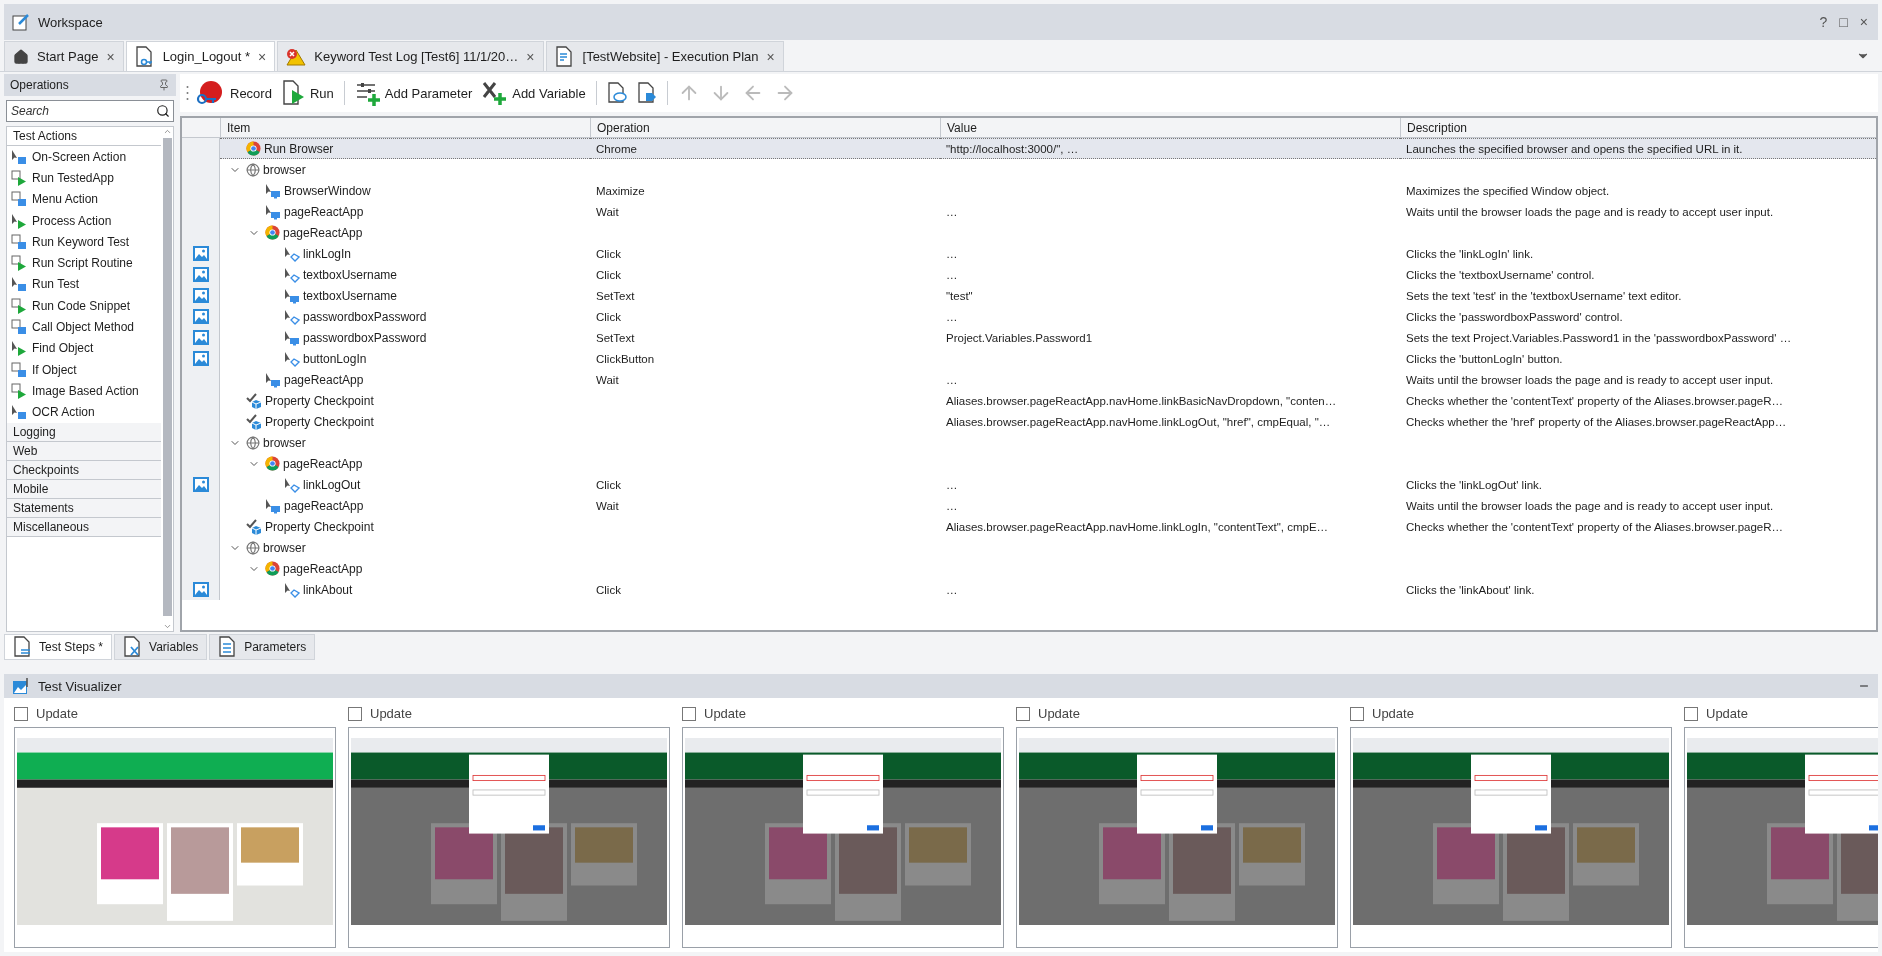 The image size is (1882, 956). I want to click on column-header: Value, so click(1170, 127).